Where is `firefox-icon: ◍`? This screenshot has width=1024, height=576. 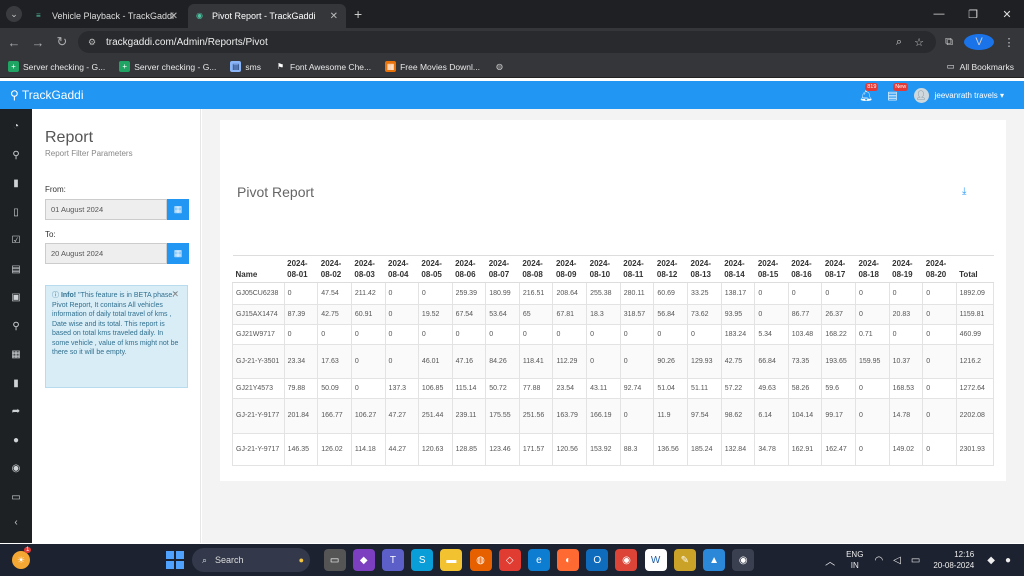
firefox-icon: ◍ is located at coordinates (480, 560).